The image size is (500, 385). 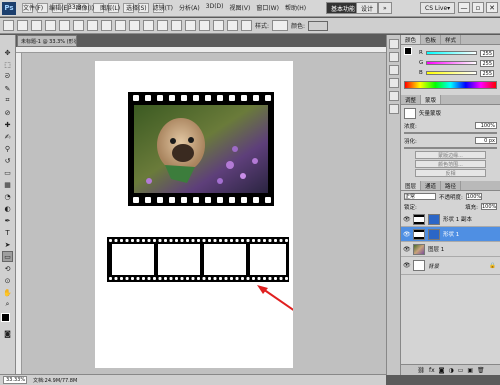 What do you see at coordinates (451, 39) in the screenshot?
I see `tab-styles: 样式` at bounding box center [451, 39].